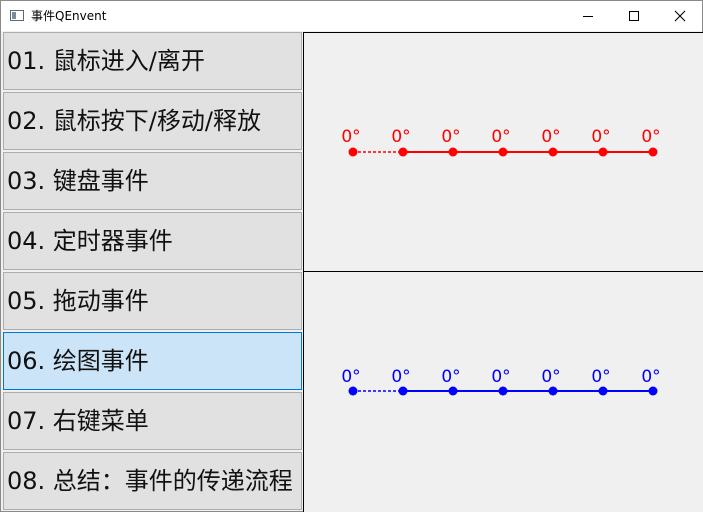 The height and width of the screenshot is (512, 703). I want to click on nav-button-timer-event: 04. 定时器事件, so click(152, 241).